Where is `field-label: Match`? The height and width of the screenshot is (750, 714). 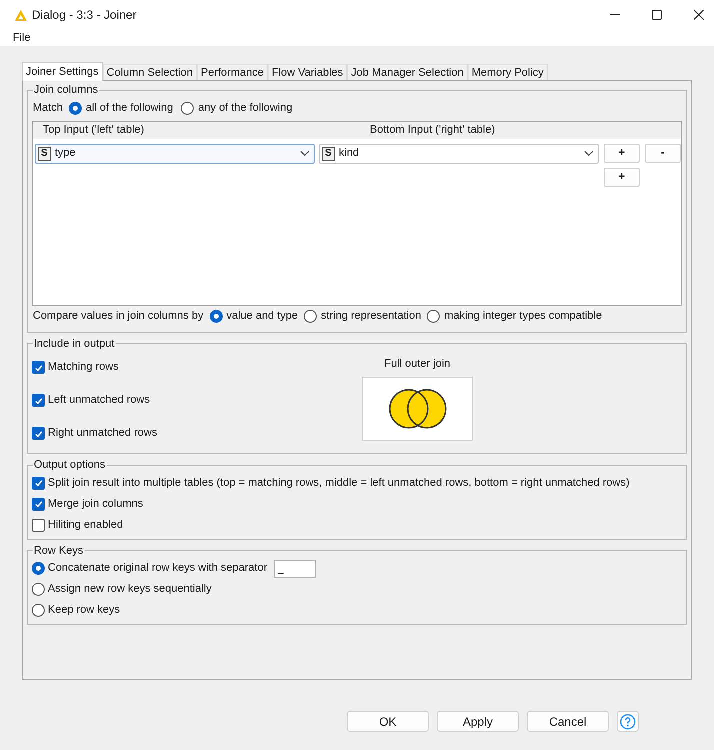
field-label: Match is located at coordinates (48, 108).